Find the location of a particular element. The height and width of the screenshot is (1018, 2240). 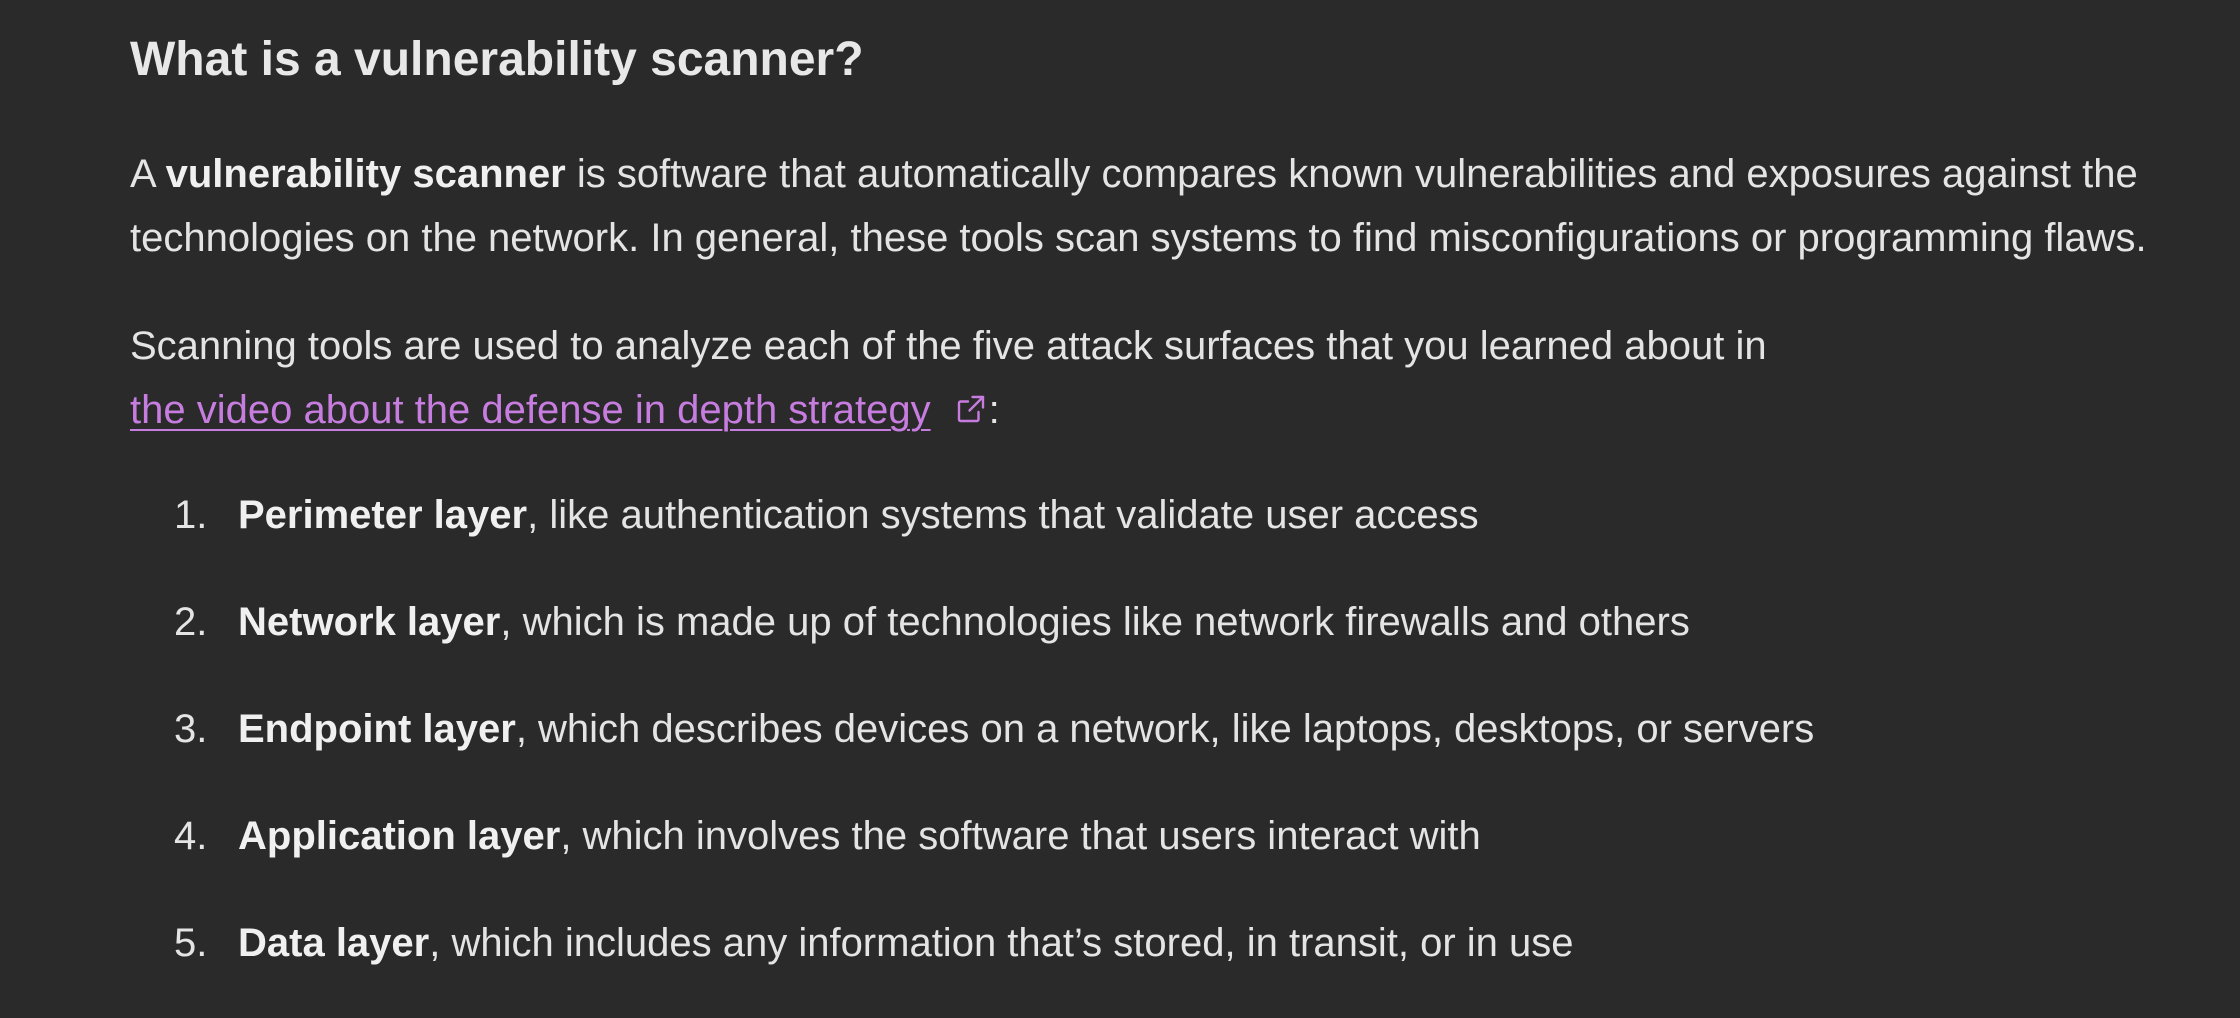

list-number: 1. is located at coordinates (191, 515).